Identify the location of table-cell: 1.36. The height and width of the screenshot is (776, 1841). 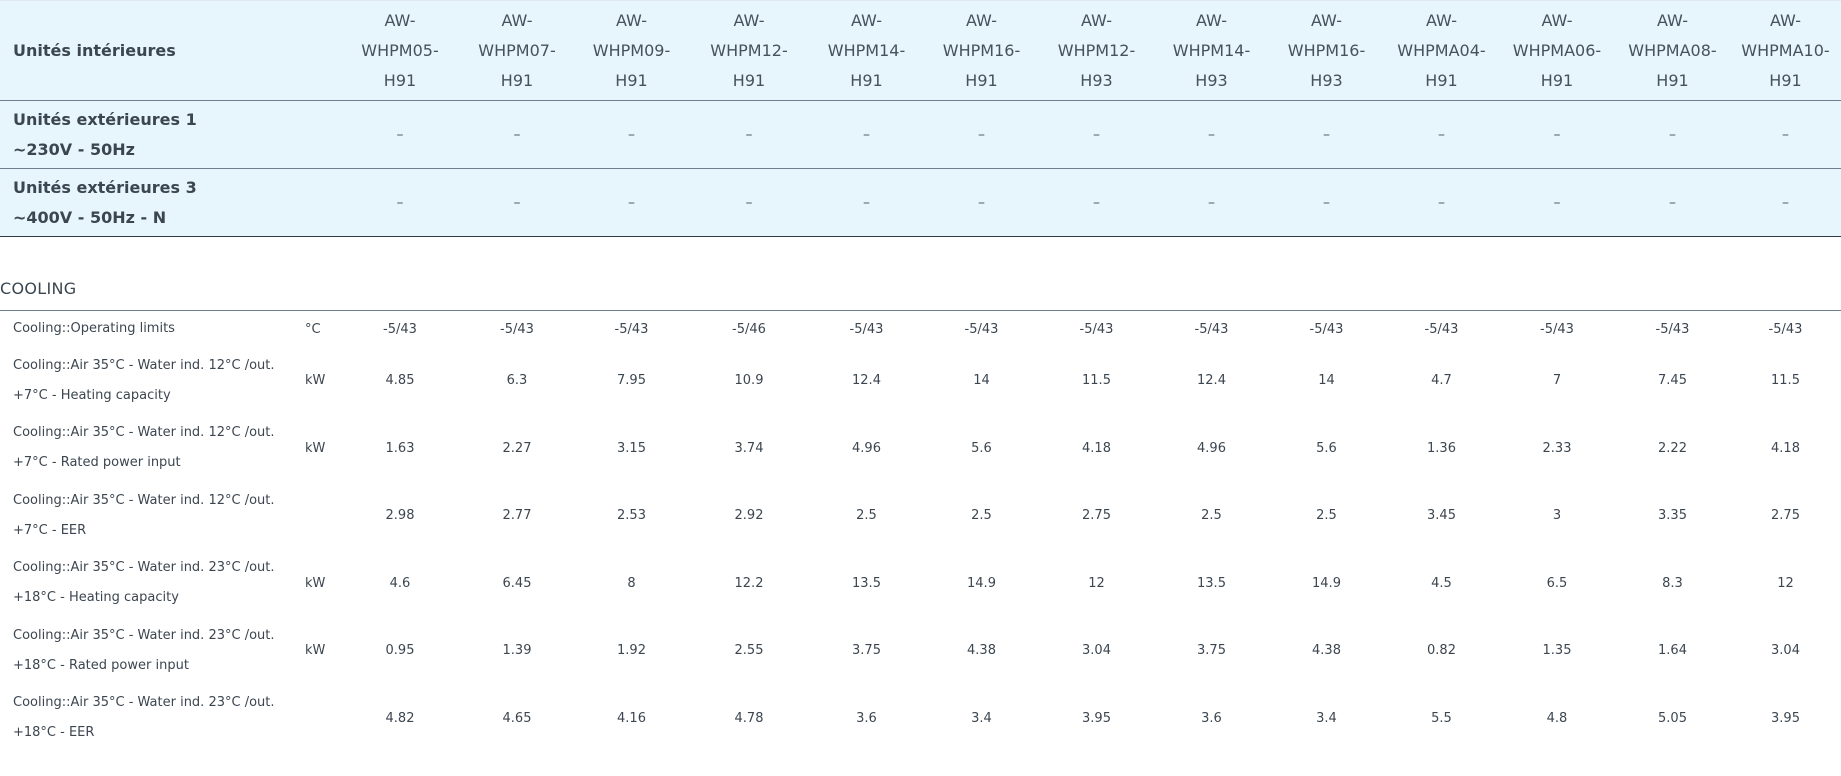
(1441, 448).